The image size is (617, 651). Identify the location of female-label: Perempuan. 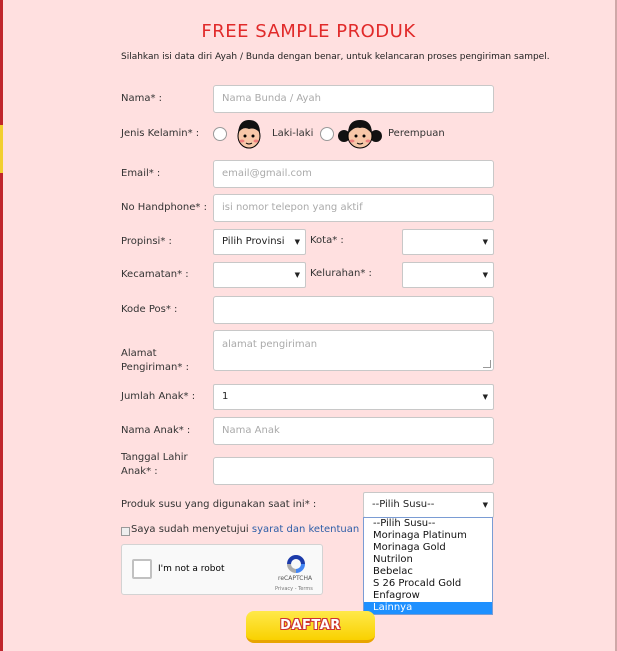
(416, 133).